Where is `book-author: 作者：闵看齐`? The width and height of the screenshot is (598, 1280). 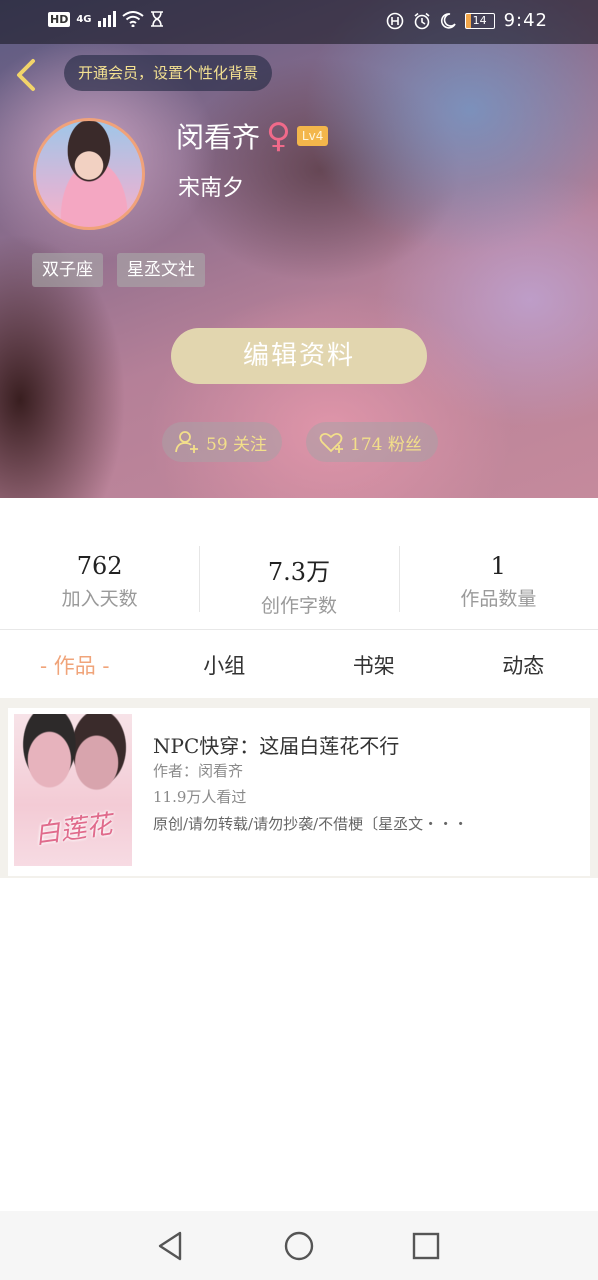
book-author: 作者：闵看齐 is located at coordinates (198, 771).